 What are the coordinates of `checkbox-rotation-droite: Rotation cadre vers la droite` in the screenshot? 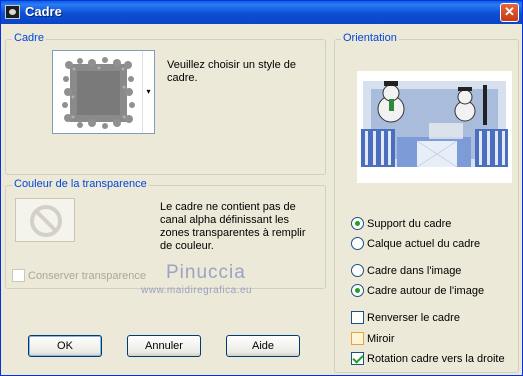 It's located at (428, 359).